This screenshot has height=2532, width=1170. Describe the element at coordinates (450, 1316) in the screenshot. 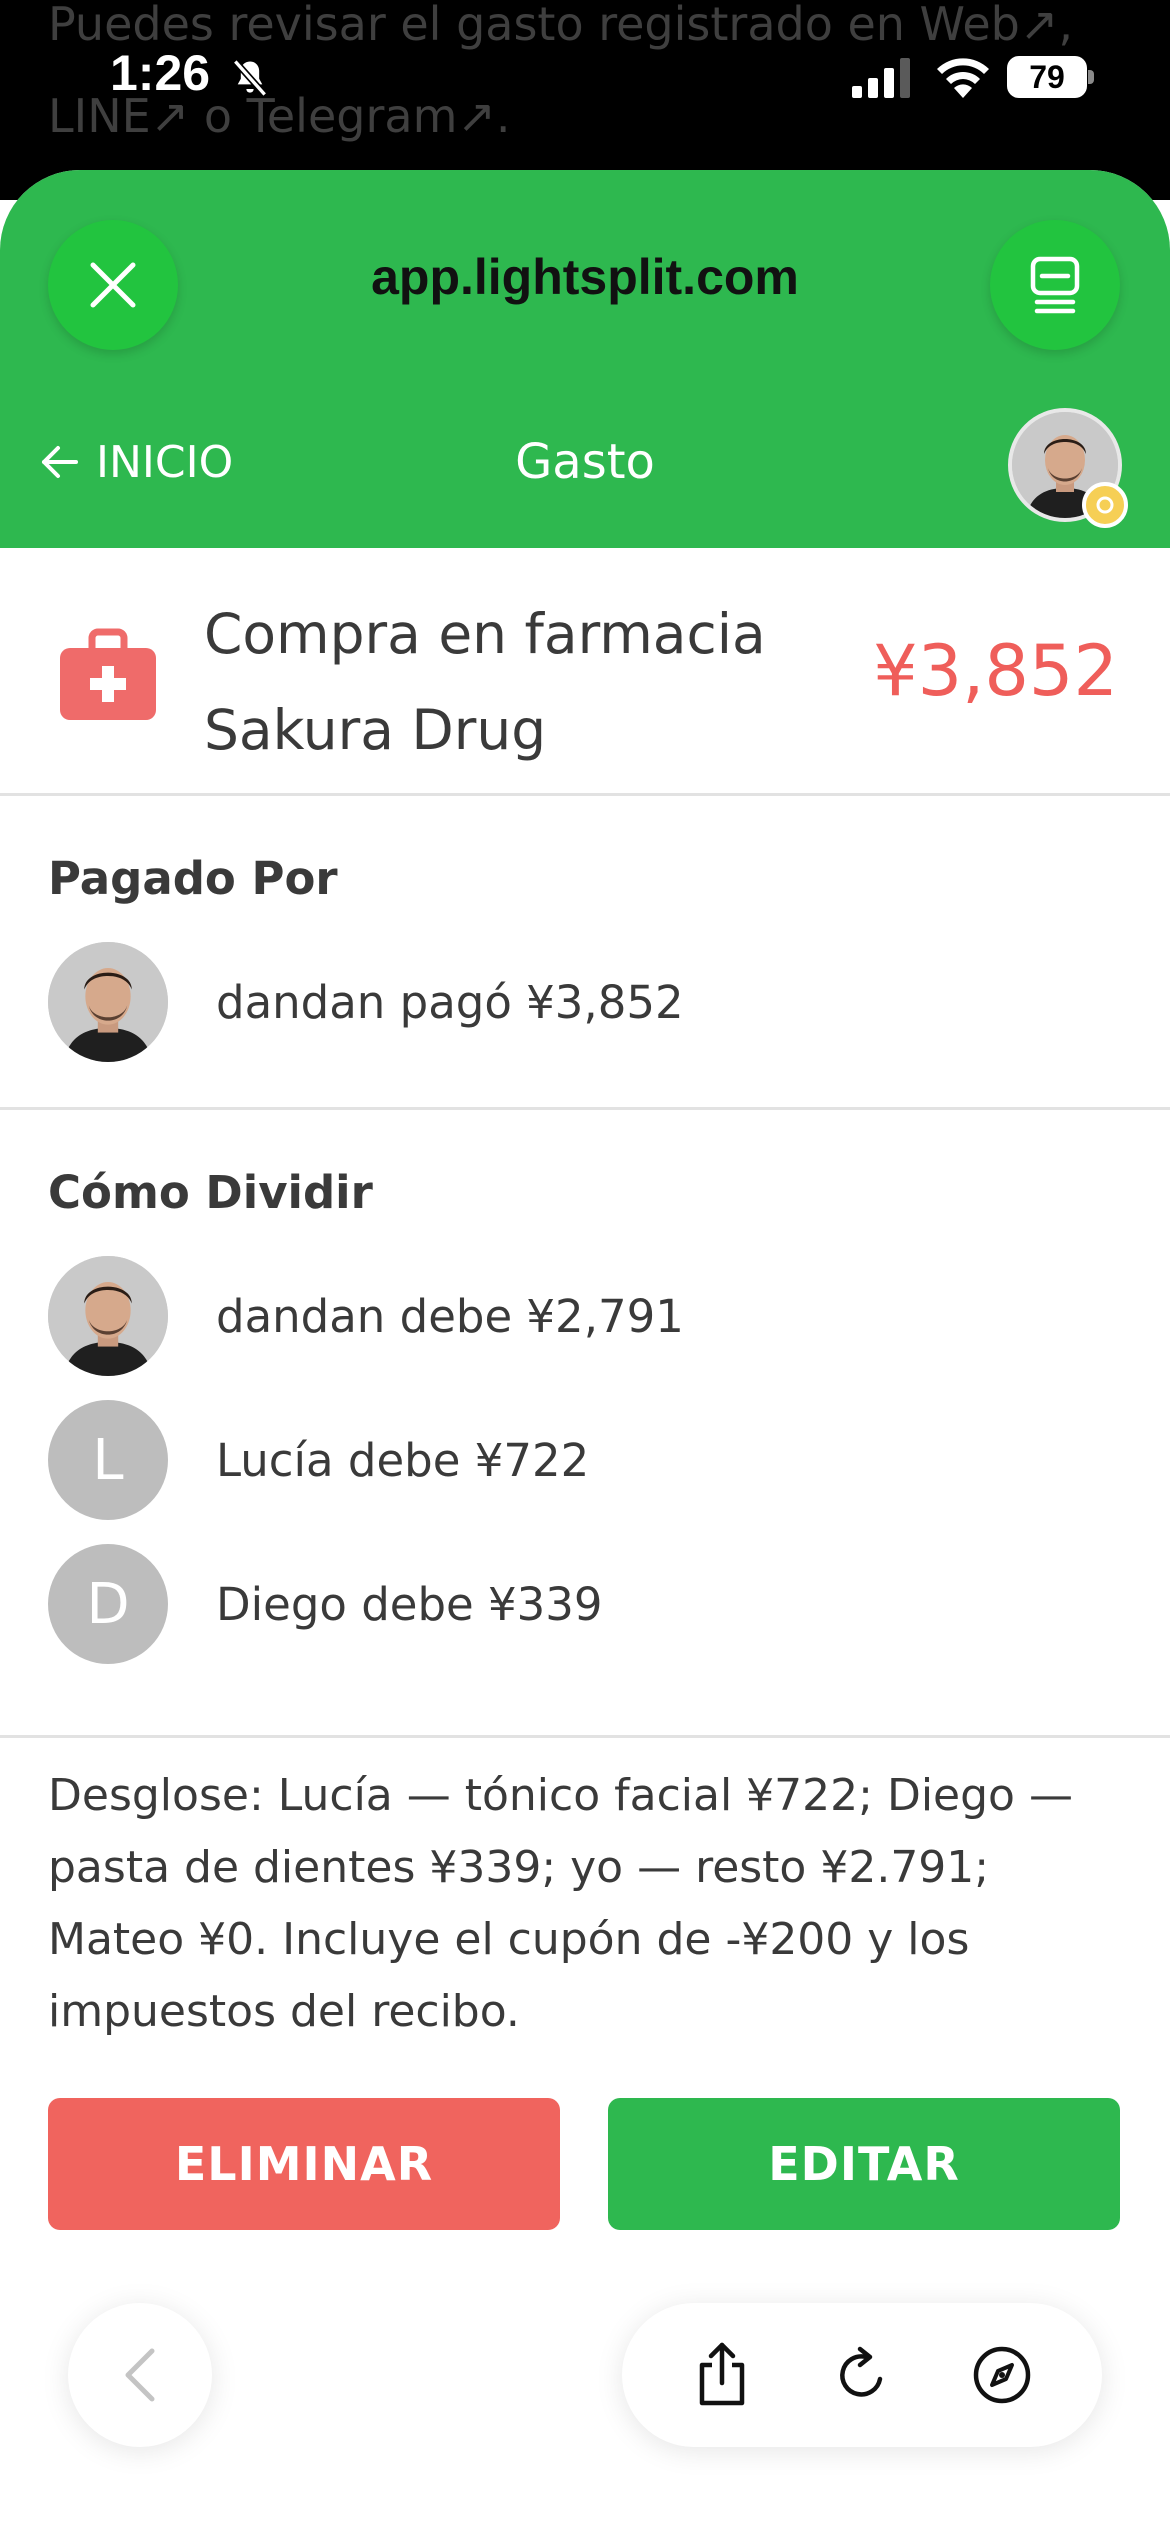

I see `split-text: dandan debe ¥2,791` at that location.